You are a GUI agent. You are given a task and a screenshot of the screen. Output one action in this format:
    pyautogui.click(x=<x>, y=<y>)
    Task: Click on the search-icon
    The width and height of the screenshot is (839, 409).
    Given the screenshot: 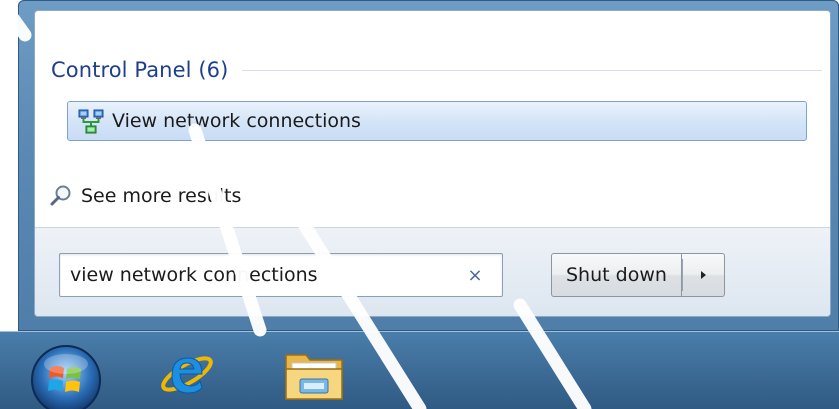 What is the action you would take?
    pyautogui.click(x=61, y=196)
    